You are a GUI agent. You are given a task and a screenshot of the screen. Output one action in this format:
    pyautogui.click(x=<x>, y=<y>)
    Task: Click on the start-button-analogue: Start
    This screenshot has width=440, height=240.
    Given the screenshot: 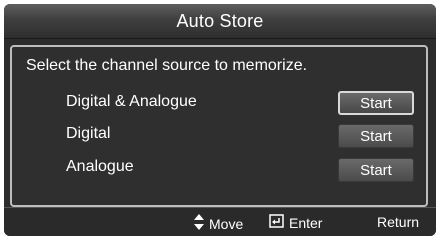 What is the action you would take?
    pyautogui.click(x=376, y=170)
    